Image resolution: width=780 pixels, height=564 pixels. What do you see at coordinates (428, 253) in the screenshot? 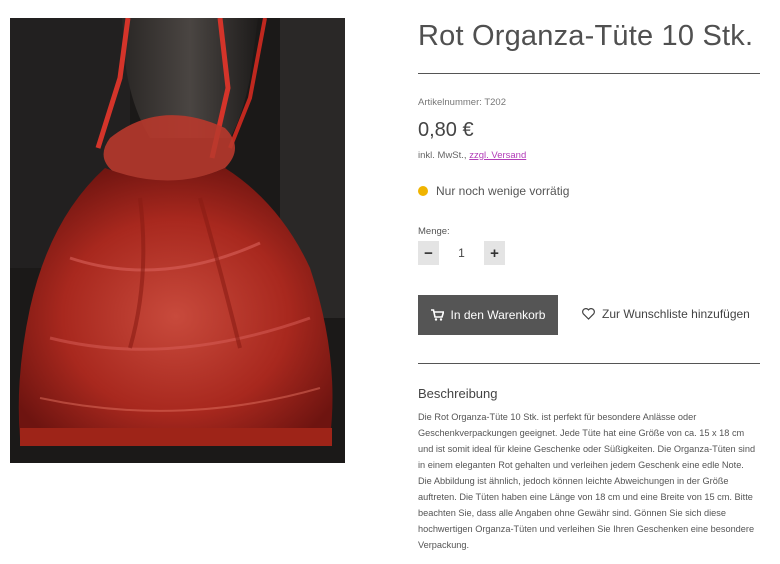
I see `quantity-decrease-button: −` at bounding box center [428, 253].